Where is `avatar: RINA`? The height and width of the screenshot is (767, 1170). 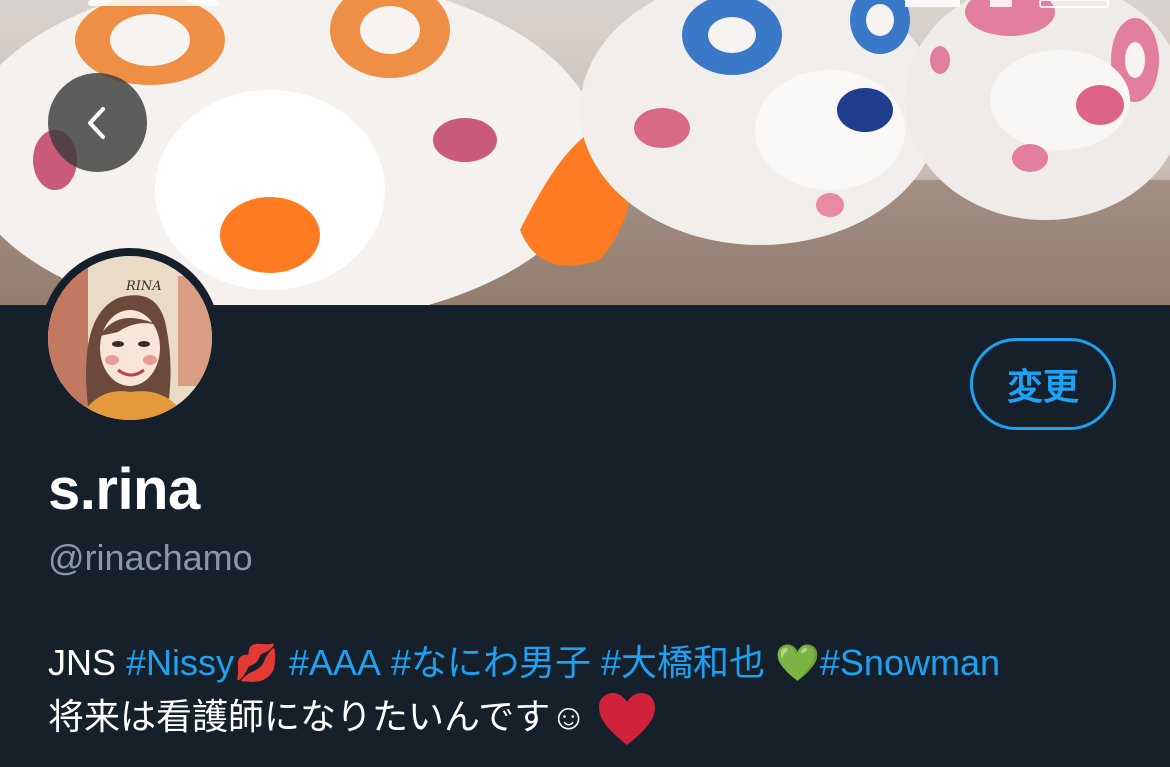 avatar: RINA is located at coordinates (130, 338).